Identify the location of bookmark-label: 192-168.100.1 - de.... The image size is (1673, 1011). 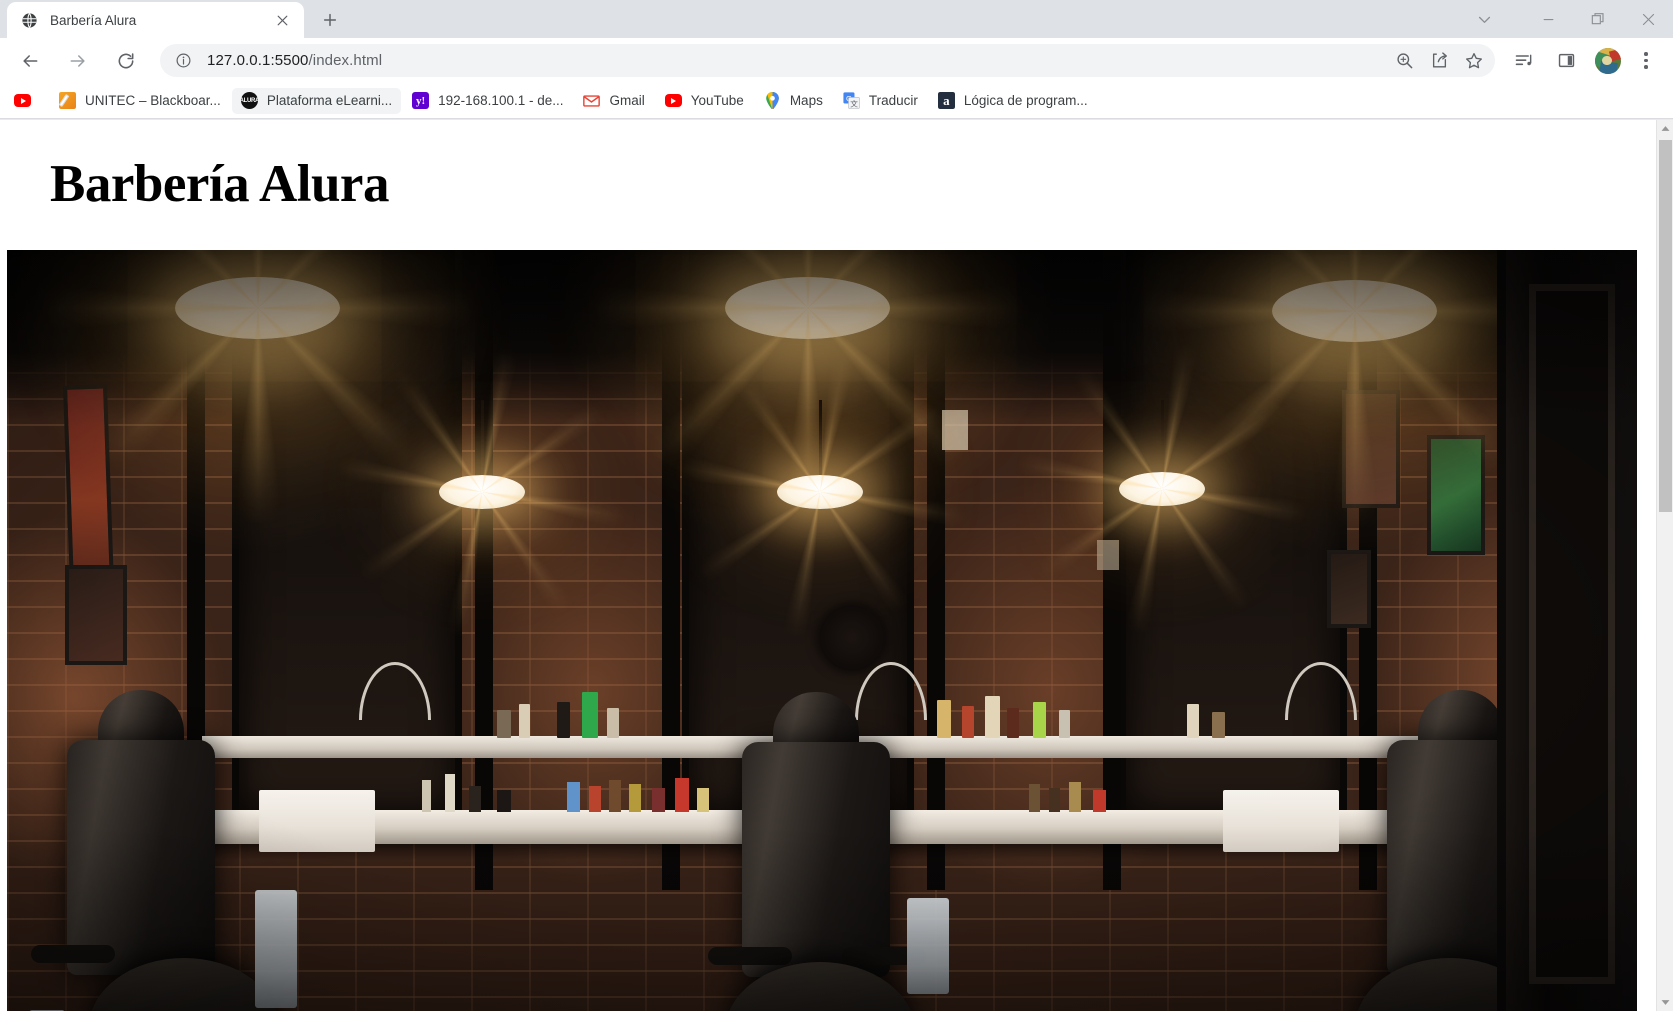
(501, 100).